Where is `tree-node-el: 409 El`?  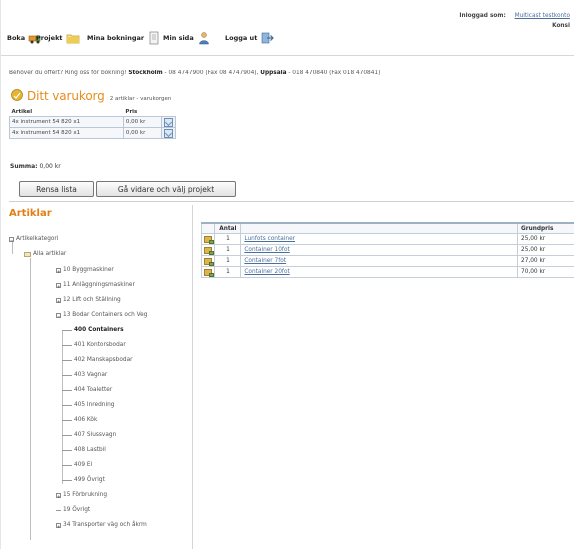 tree-node-el: 409 El is located at coordinates (77, 465).